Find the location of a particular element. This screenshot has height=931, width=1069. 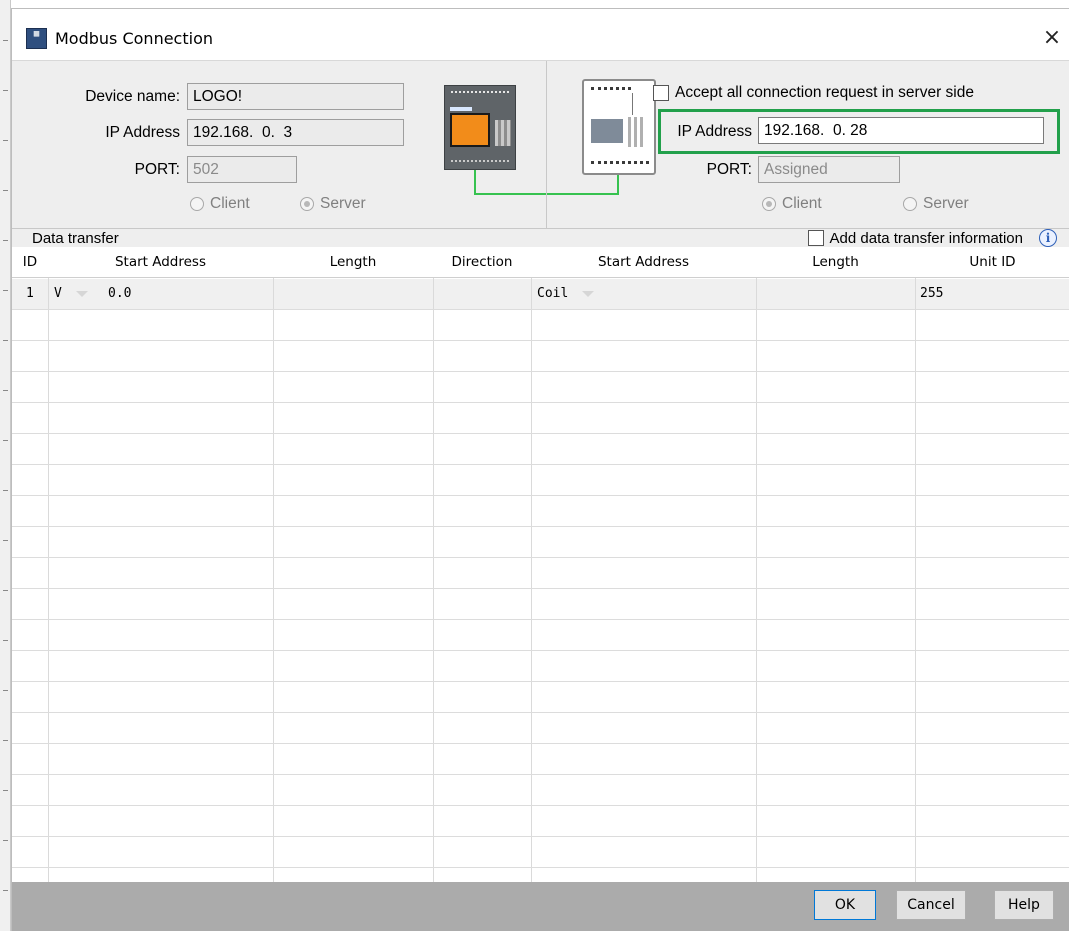

local-ip-label: IP Address is located at coordinates (142, 132).